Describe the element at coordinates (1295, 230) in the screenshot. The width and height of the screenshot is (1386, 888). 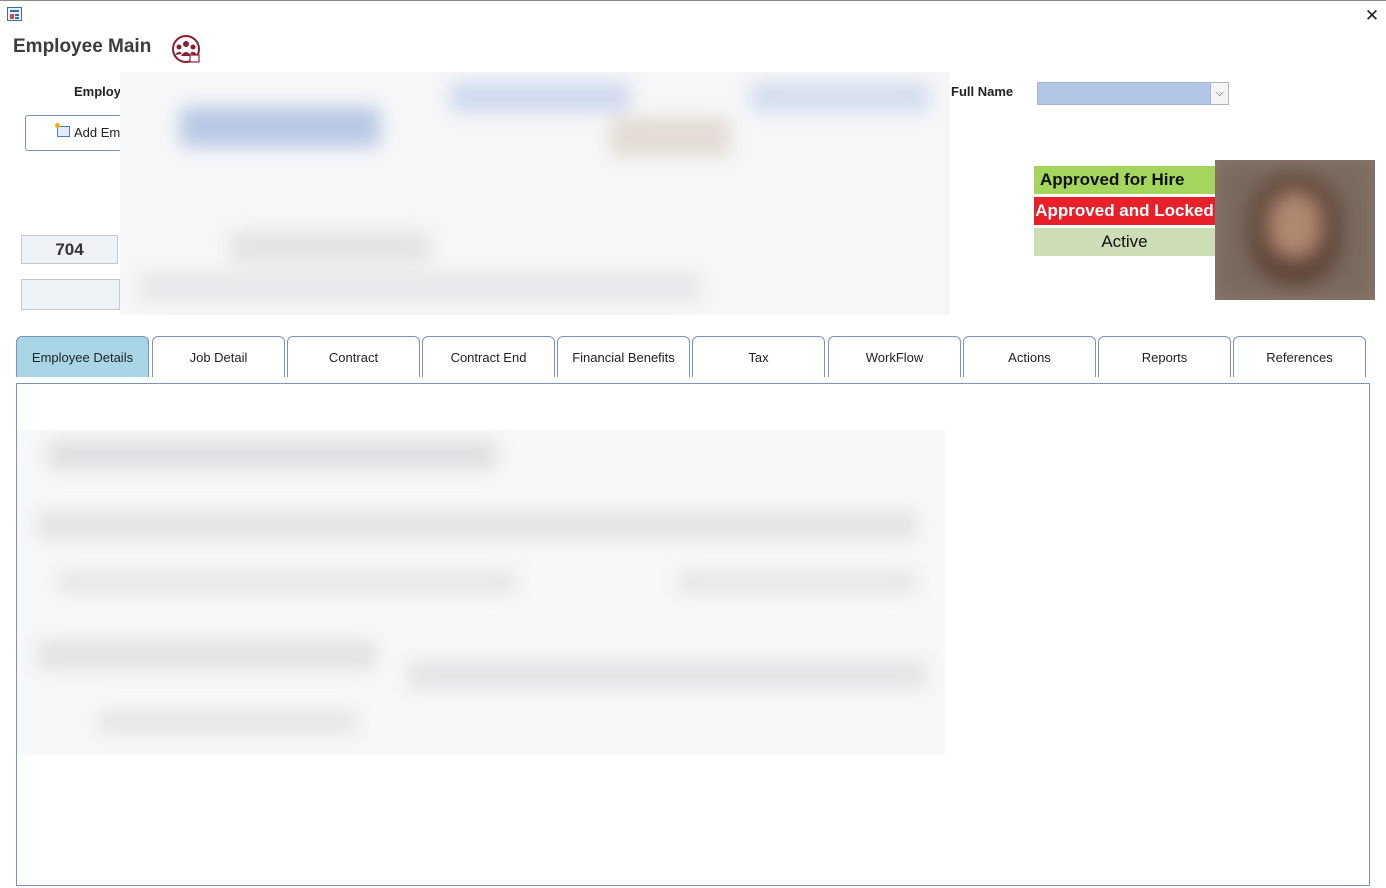
I see `employee-photo` at that location.